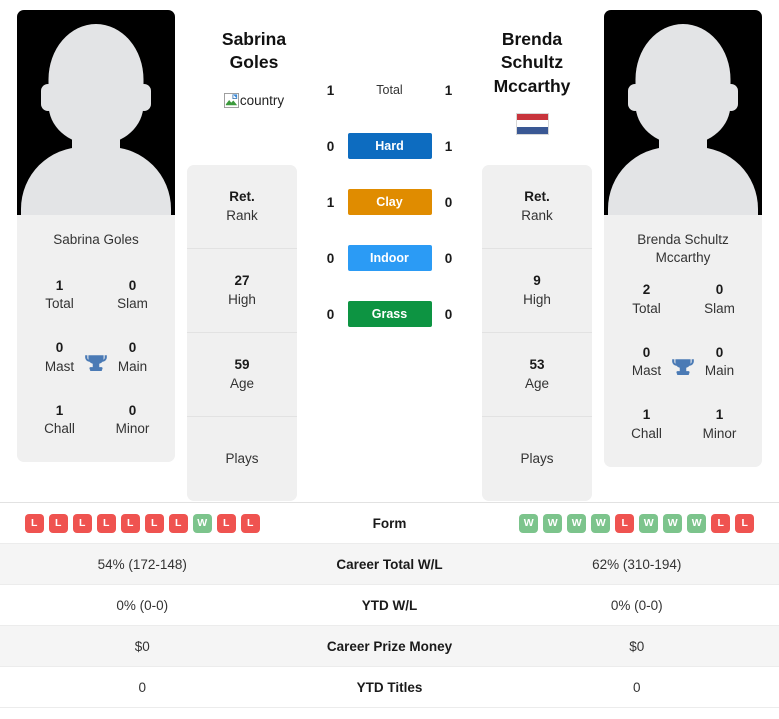 The height and width of the screenshot is (719, 779). I want to click on surface-indoor-right-score: 0, so click(448, 258).